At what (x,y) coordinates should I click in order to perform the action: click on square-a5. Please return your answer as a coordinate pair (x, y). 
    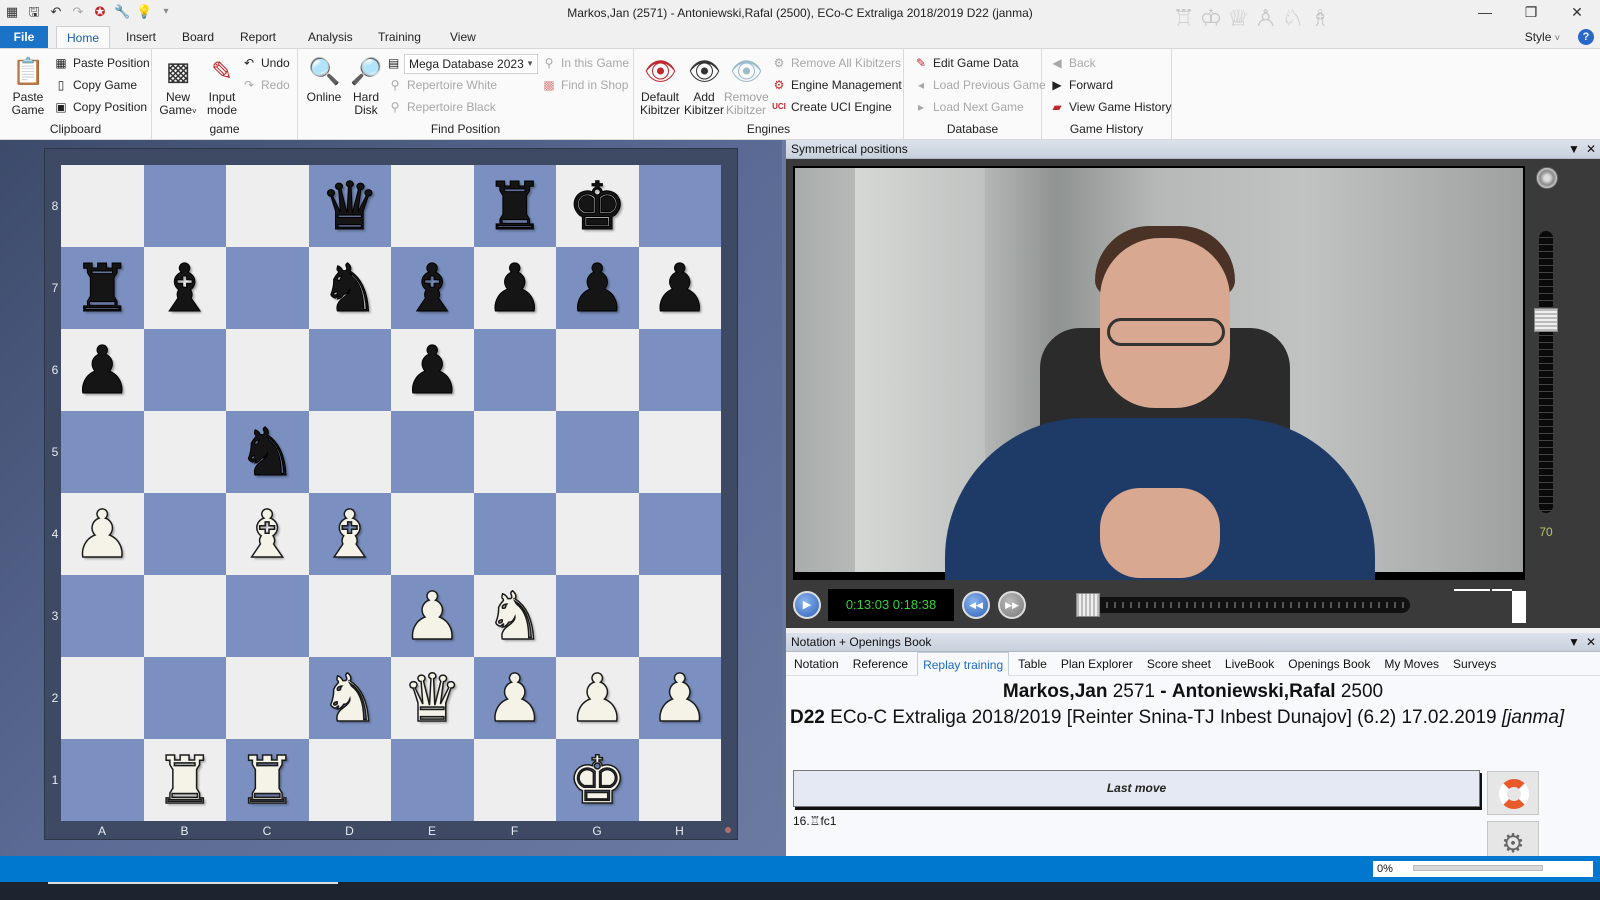
    Looking at the image, I should click on (102, 452).